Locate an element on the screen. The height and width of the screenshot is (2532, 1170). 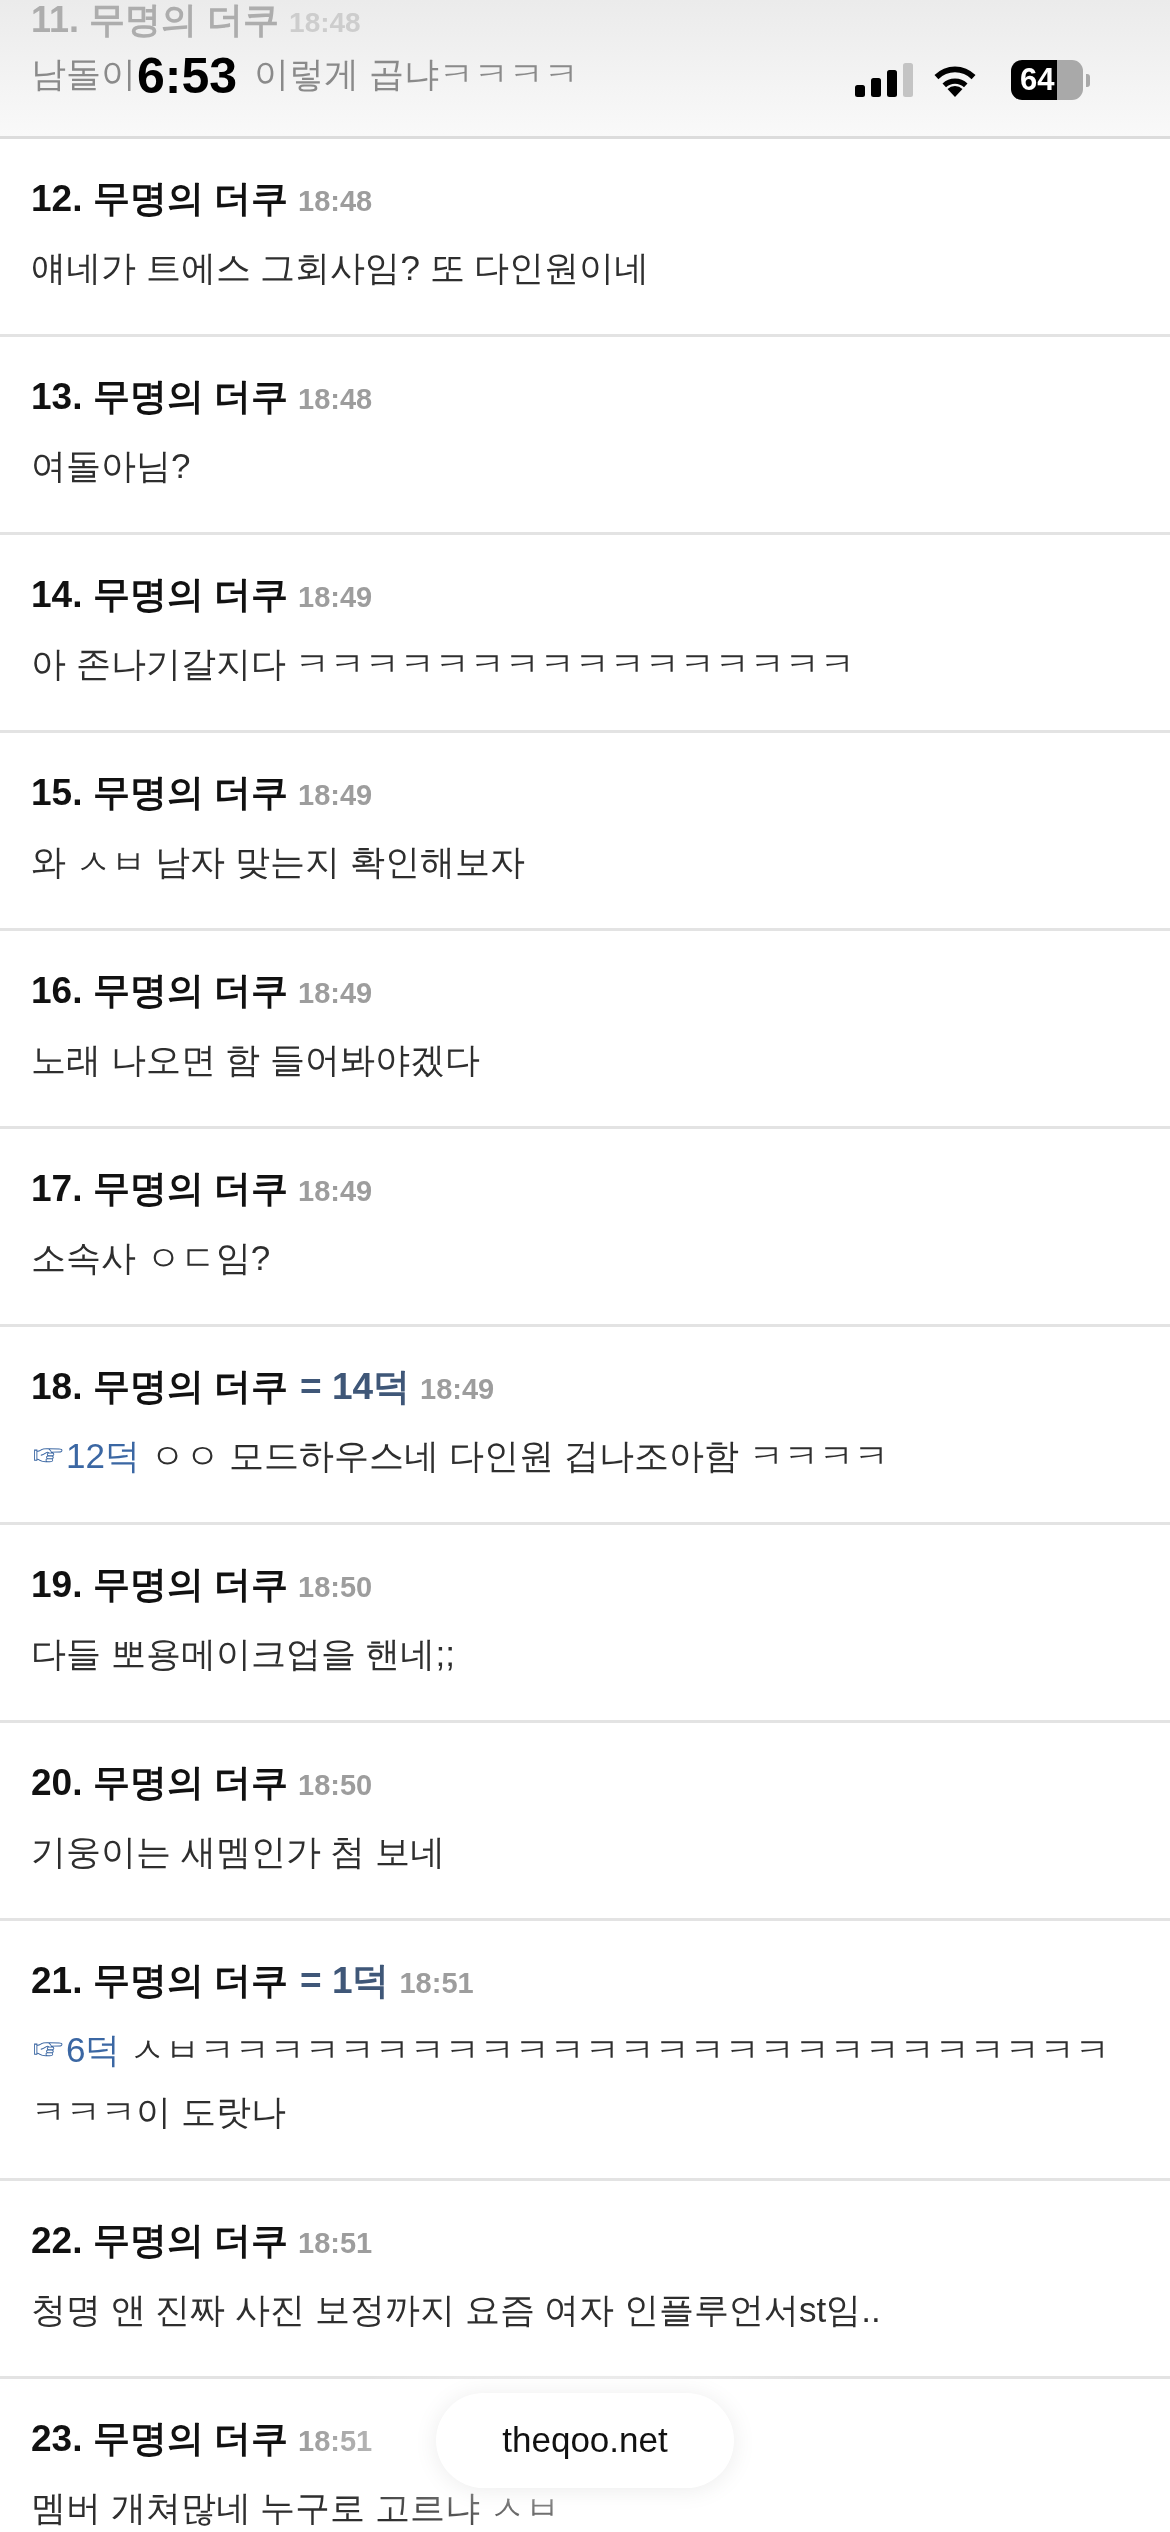
comment-text: 청명 앤 진짜 사진 보정까지 요즘 여자 인플루언서st임.. is located at coordinates (456, 2310).